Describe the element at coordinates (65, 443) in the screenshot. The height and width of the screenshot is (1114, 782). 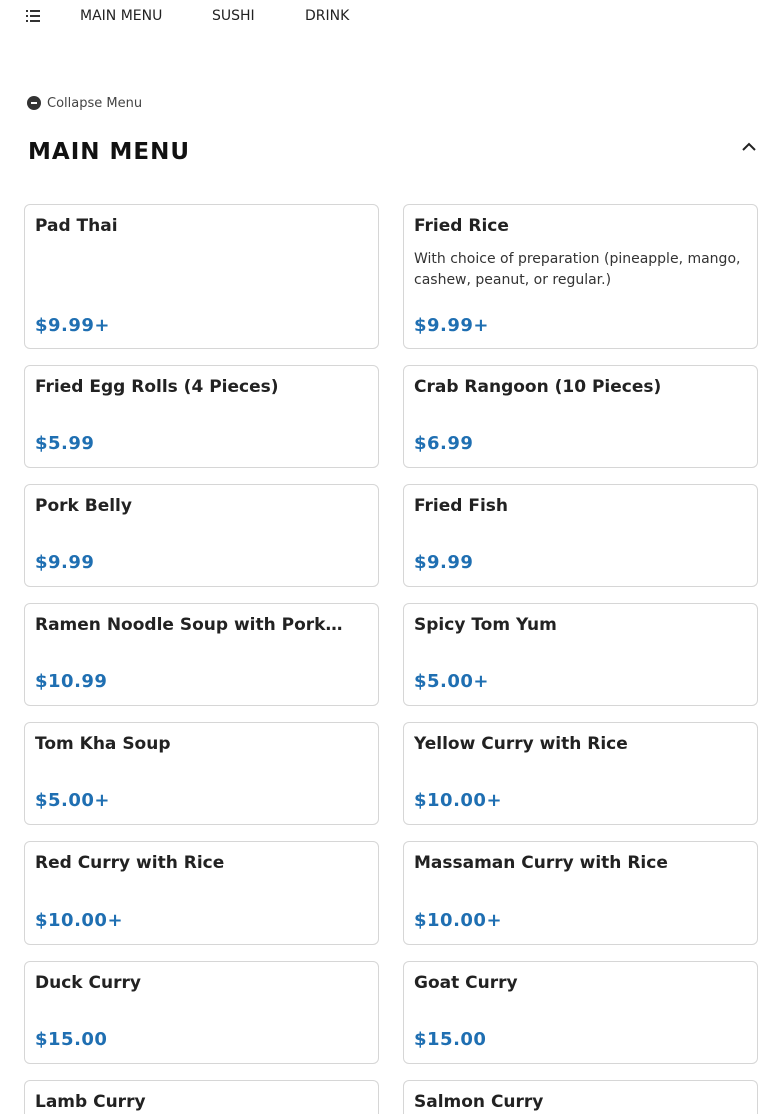
I see `item-price: $5.99` at that location.